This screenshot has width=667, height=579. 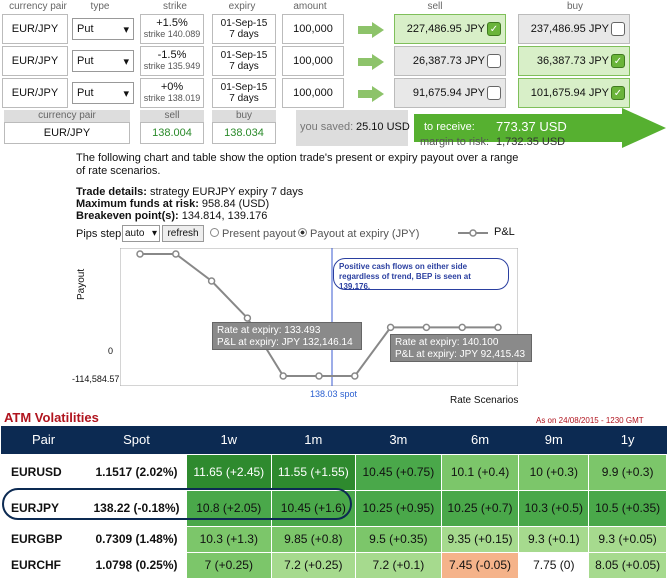 What do you see at coordinates (172, 116) in the screenshot?
I see `summary-sell-label: sell` at bounding box center [172, 116].